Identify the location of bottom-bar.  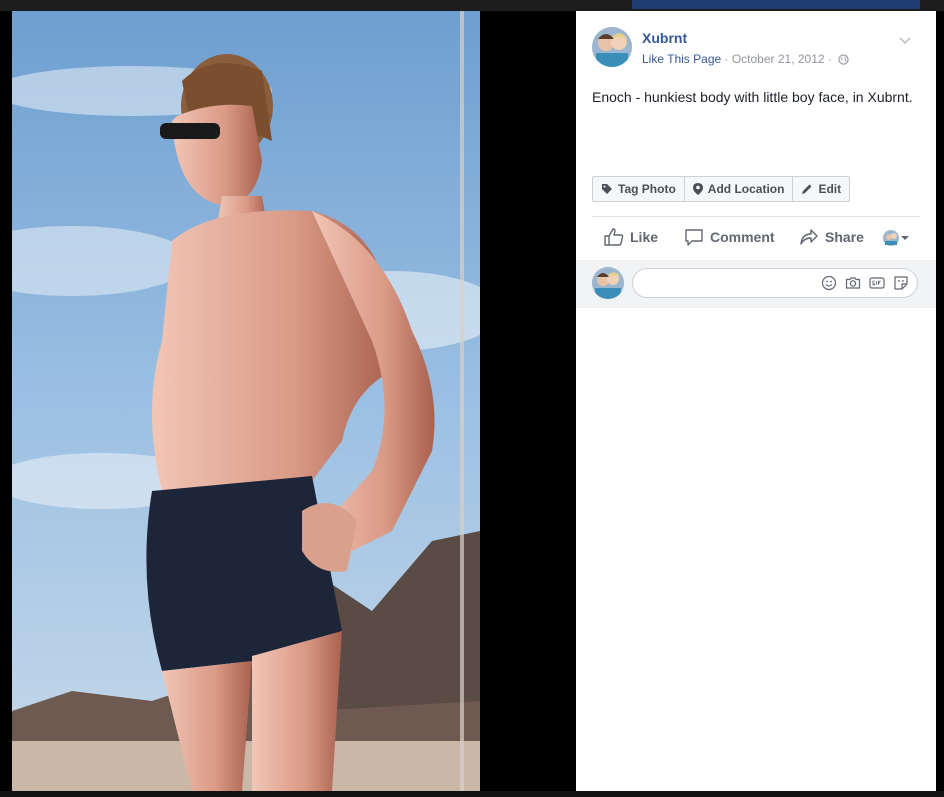
(472, 794).